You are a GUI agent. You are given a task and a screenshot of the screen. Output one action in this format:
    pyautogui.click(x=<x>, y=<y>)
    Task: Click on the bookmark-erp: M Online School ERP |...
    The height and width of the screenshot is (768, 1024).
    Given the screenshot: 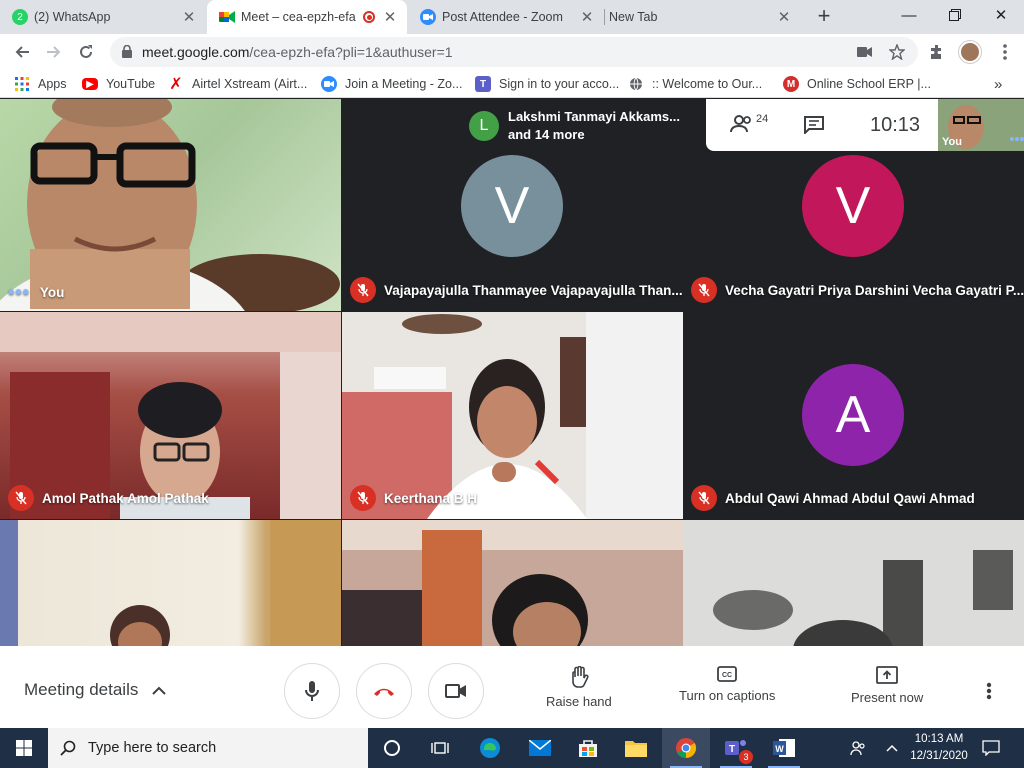 What is the action you would take?
    pyautogui.click(x=857, y=84)
    